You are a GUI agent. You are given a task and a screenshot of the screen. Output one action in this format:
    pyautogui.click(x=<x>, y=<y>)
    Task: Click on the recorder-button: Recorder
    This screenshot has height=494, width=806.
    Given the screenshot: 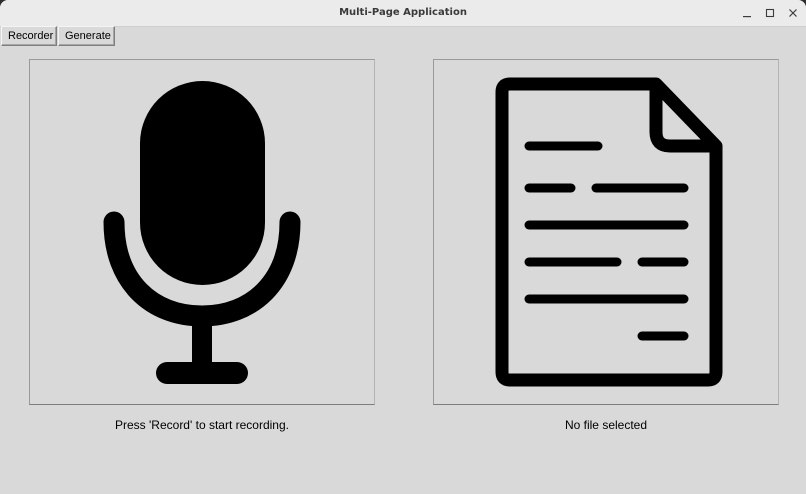 What is the action you would take?
    pyautogui.click(x=29, y=36)
    